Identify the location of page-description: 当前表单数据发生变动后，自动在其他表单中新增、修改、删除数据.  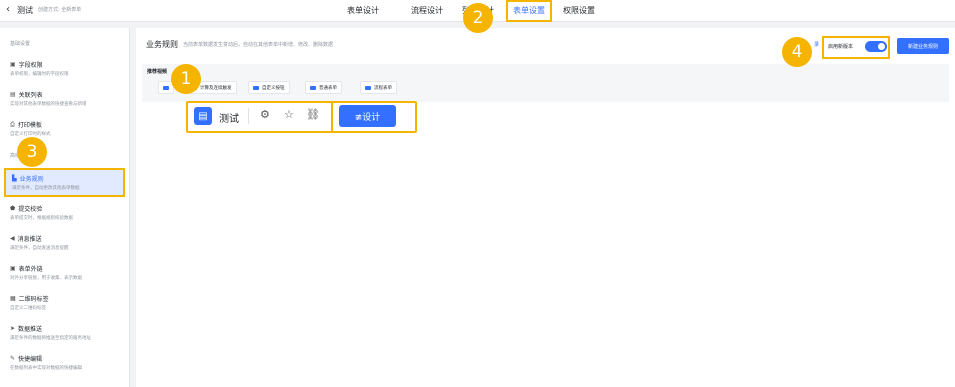
(258, 45).